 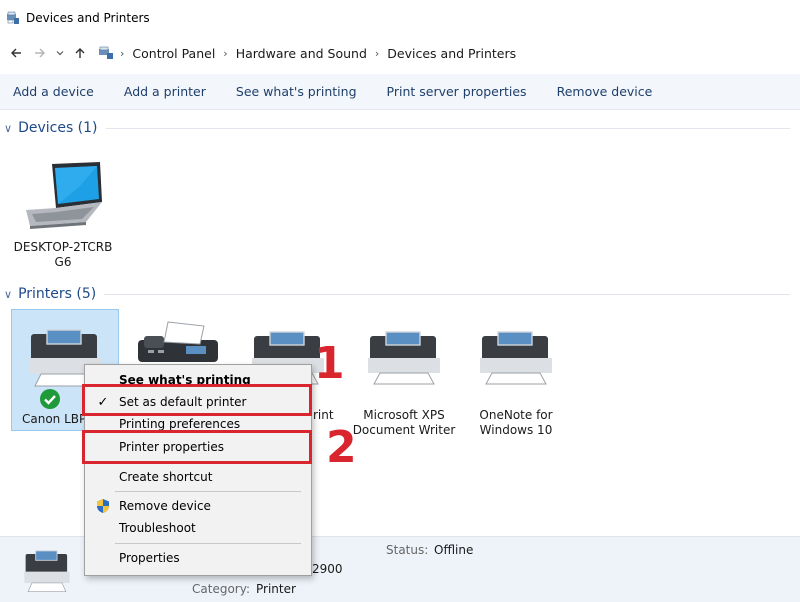 I want to click on device-name-line2: G6, so click(x=63, y=262).